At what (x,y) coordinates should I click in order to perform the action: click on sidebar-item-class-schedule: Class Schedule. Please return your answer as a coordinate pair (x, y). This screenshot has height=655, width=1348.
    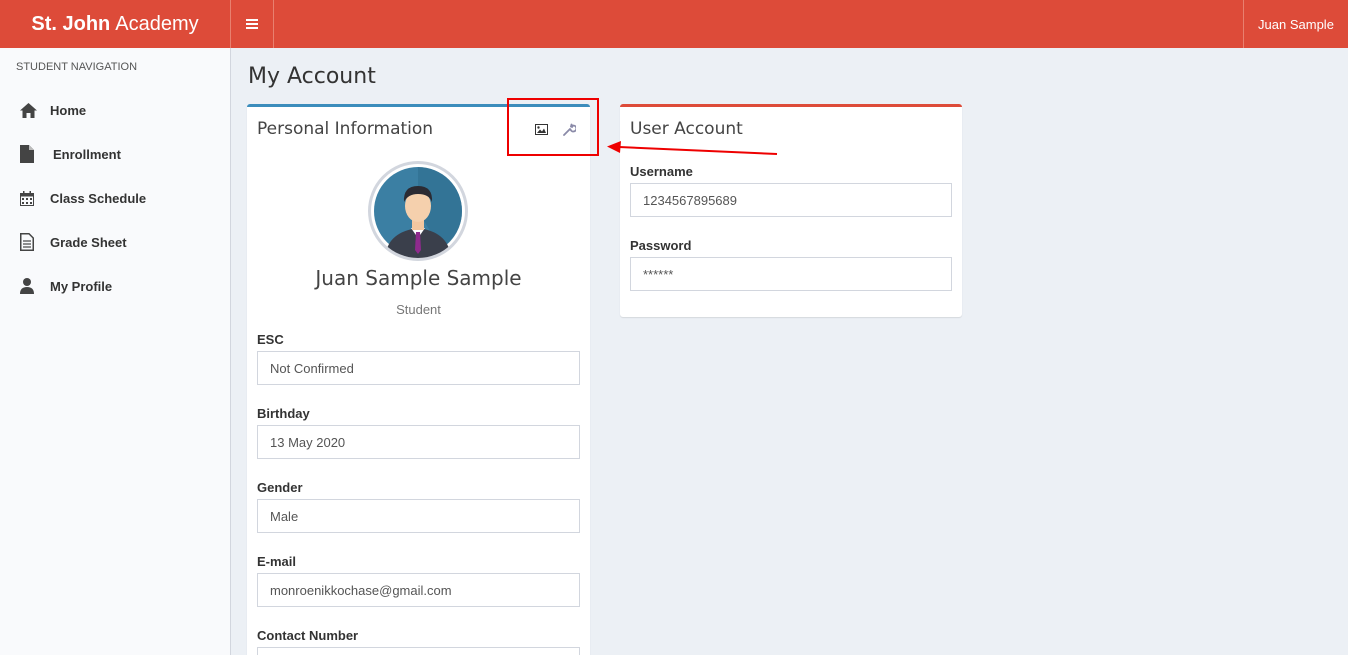
    Looking at the image, I should click on (115, 198).